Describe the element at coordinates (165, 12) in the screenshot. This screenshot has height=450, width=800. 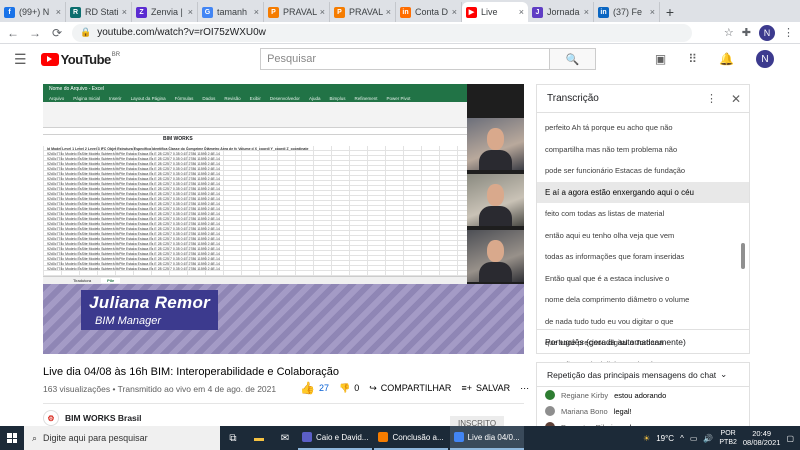
I see `browser-tab: Z Zenvia | ×` at that location.